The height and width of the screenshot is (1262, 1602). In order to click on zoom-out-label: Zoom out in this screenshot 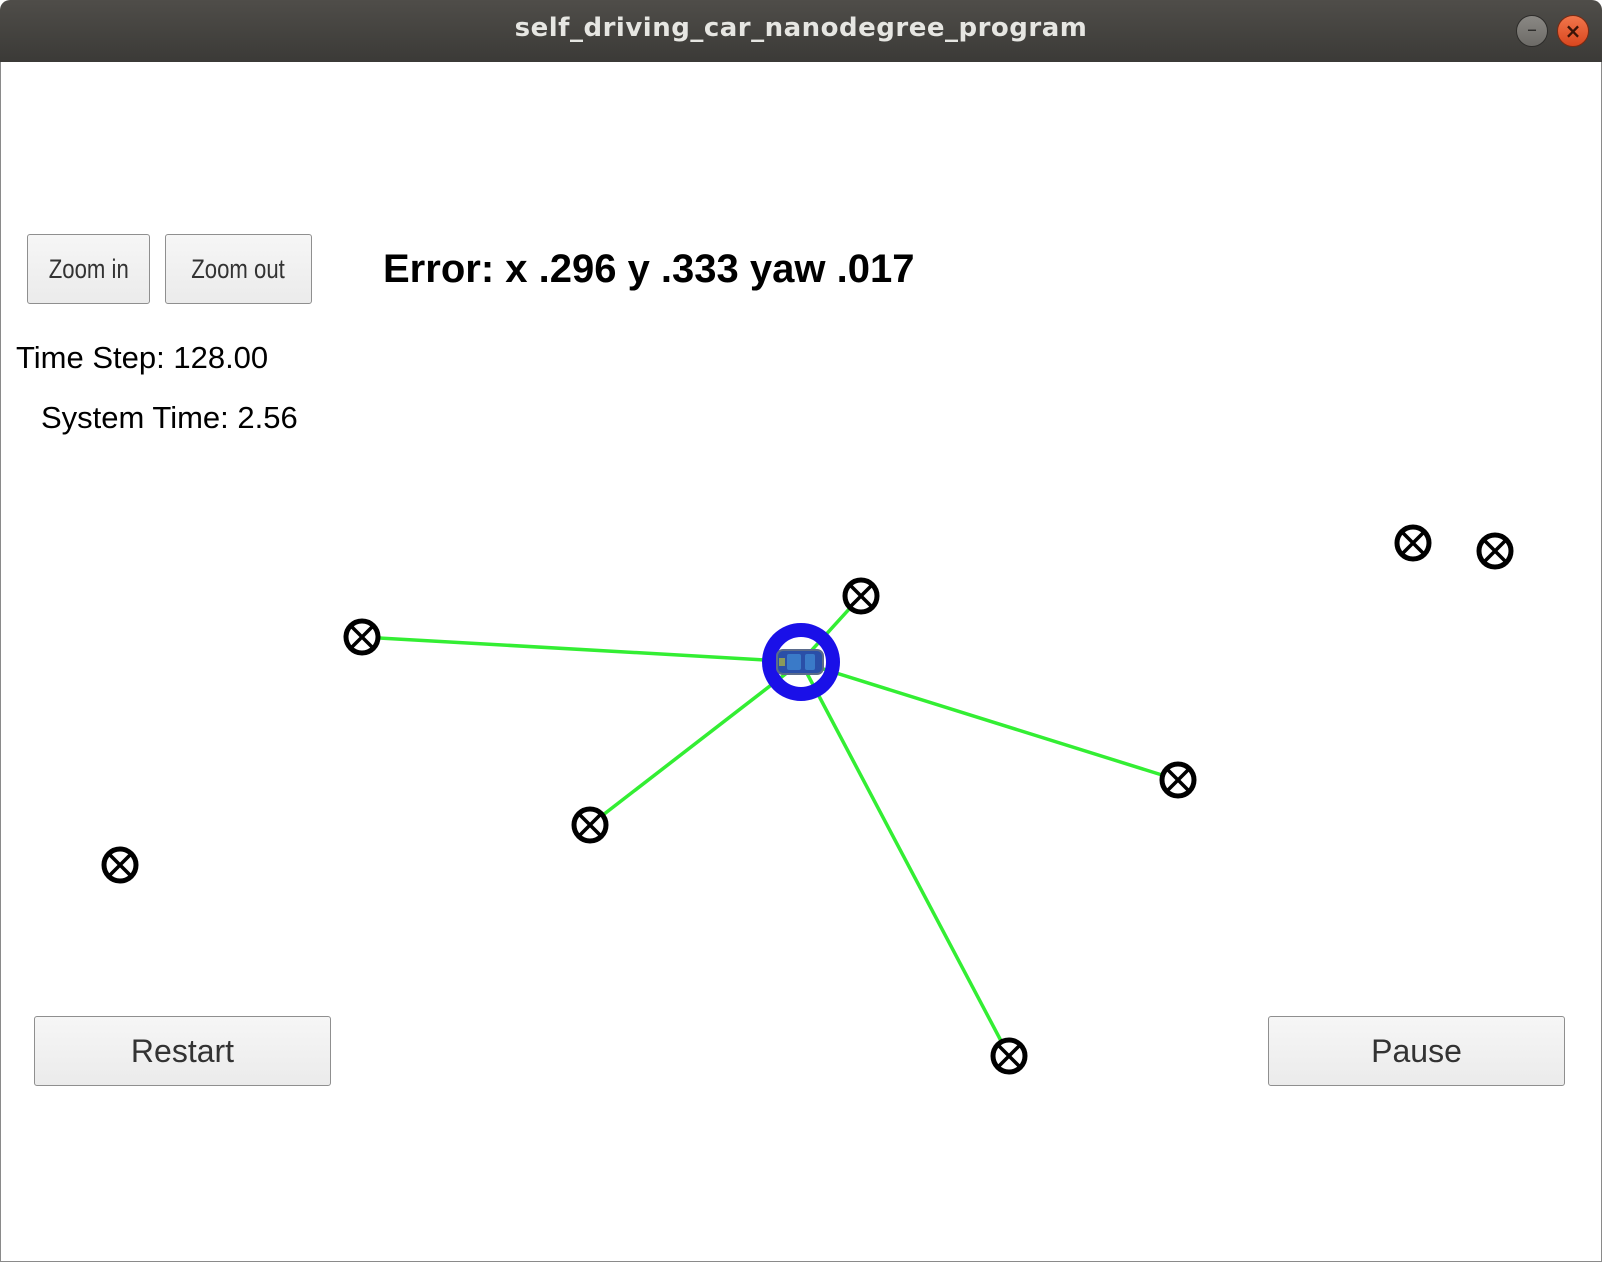, I will do `click(238, 269)`.